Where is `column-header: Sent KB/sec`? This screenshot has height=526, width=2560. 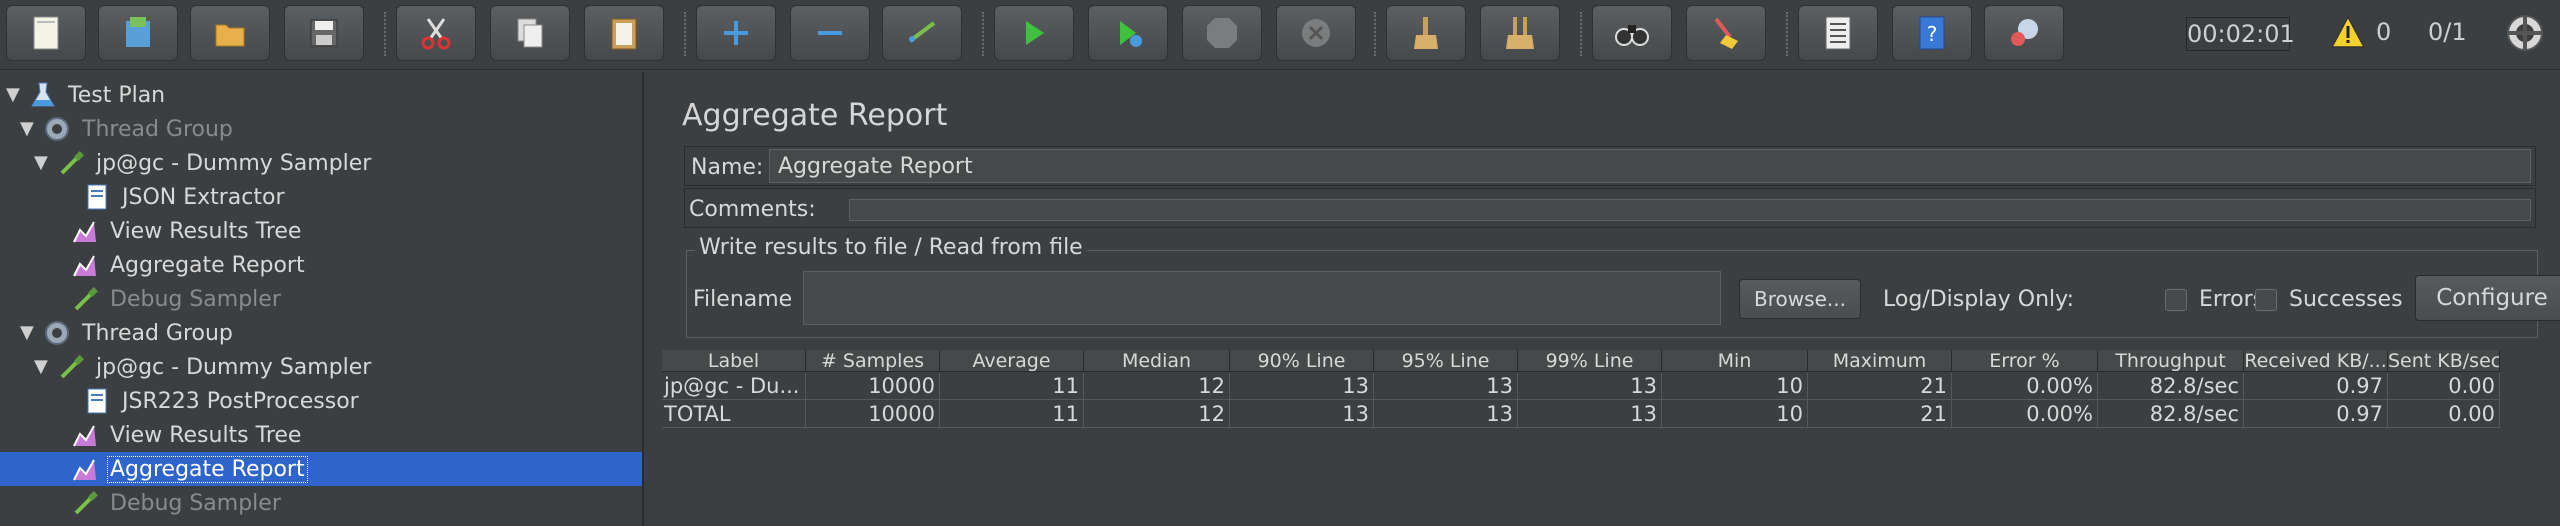 column-header: Sent KB/sec is located at coordinates (2444, 361).